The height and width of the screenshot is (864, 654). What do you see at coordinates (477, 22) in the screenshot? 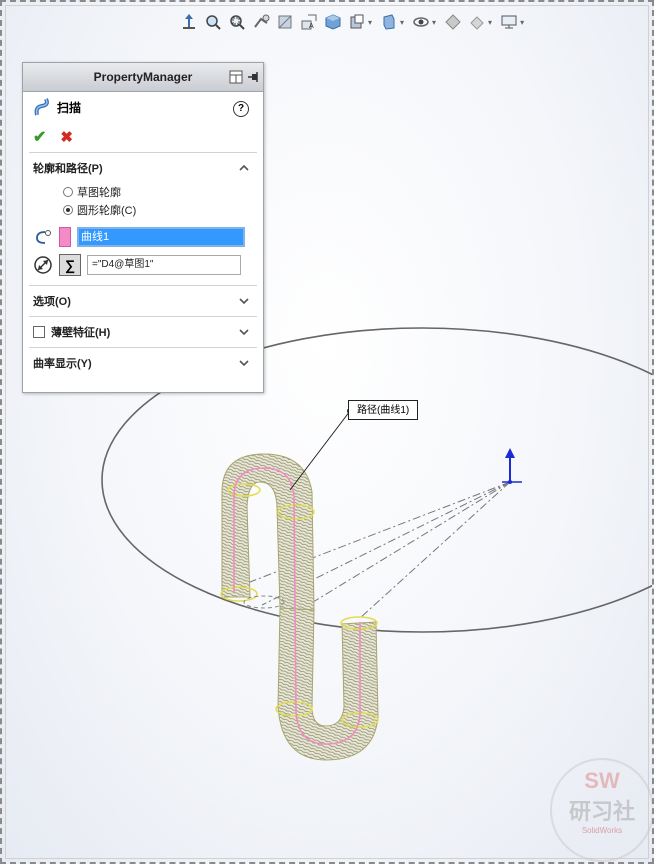
I see `view-settings-icon` at bounding box center [477, 22].